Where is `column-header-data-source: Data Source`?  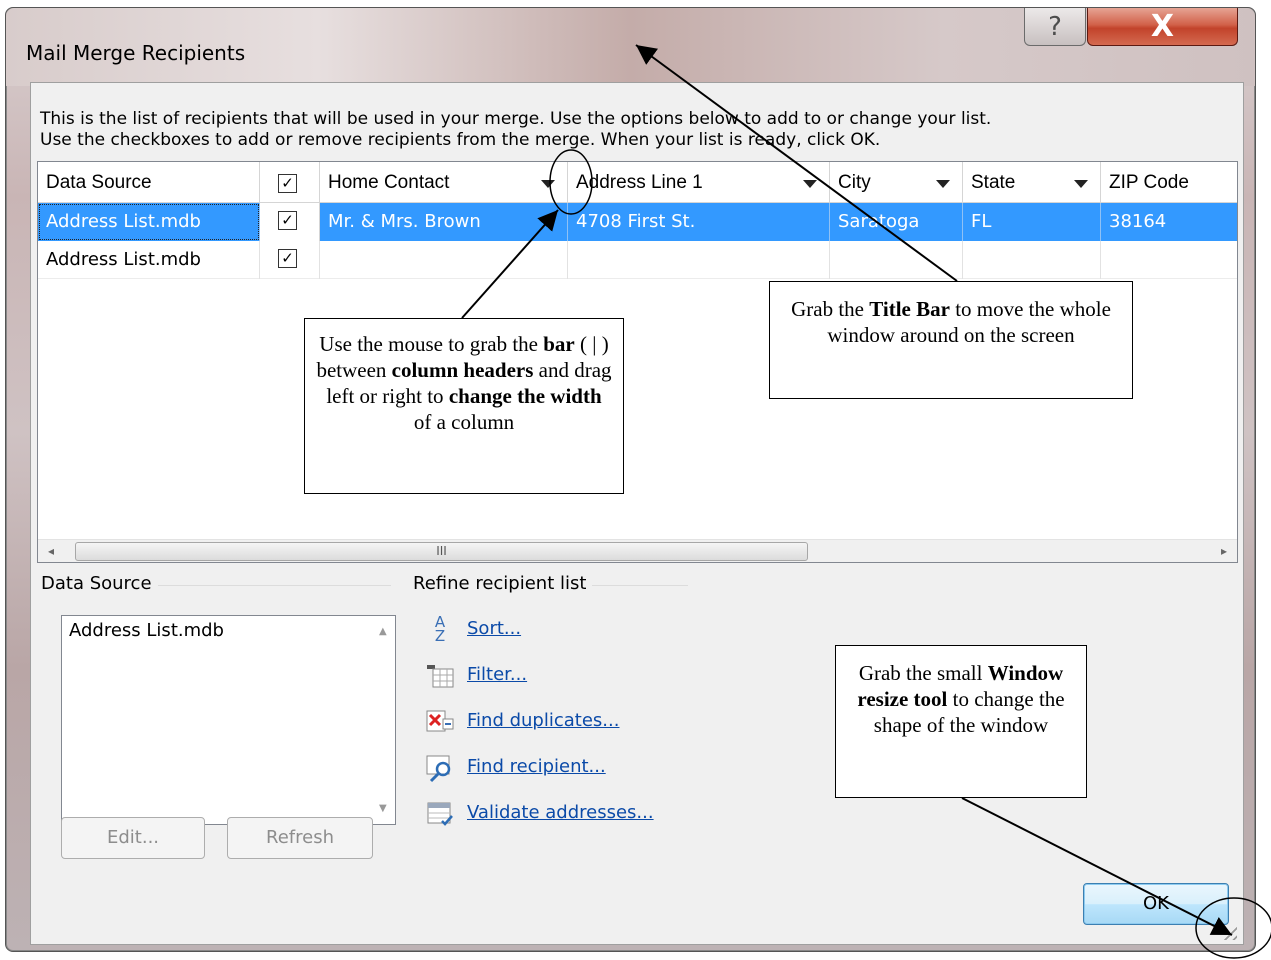
column-header-data-source: Data Source is located at coordinates (149, 182).